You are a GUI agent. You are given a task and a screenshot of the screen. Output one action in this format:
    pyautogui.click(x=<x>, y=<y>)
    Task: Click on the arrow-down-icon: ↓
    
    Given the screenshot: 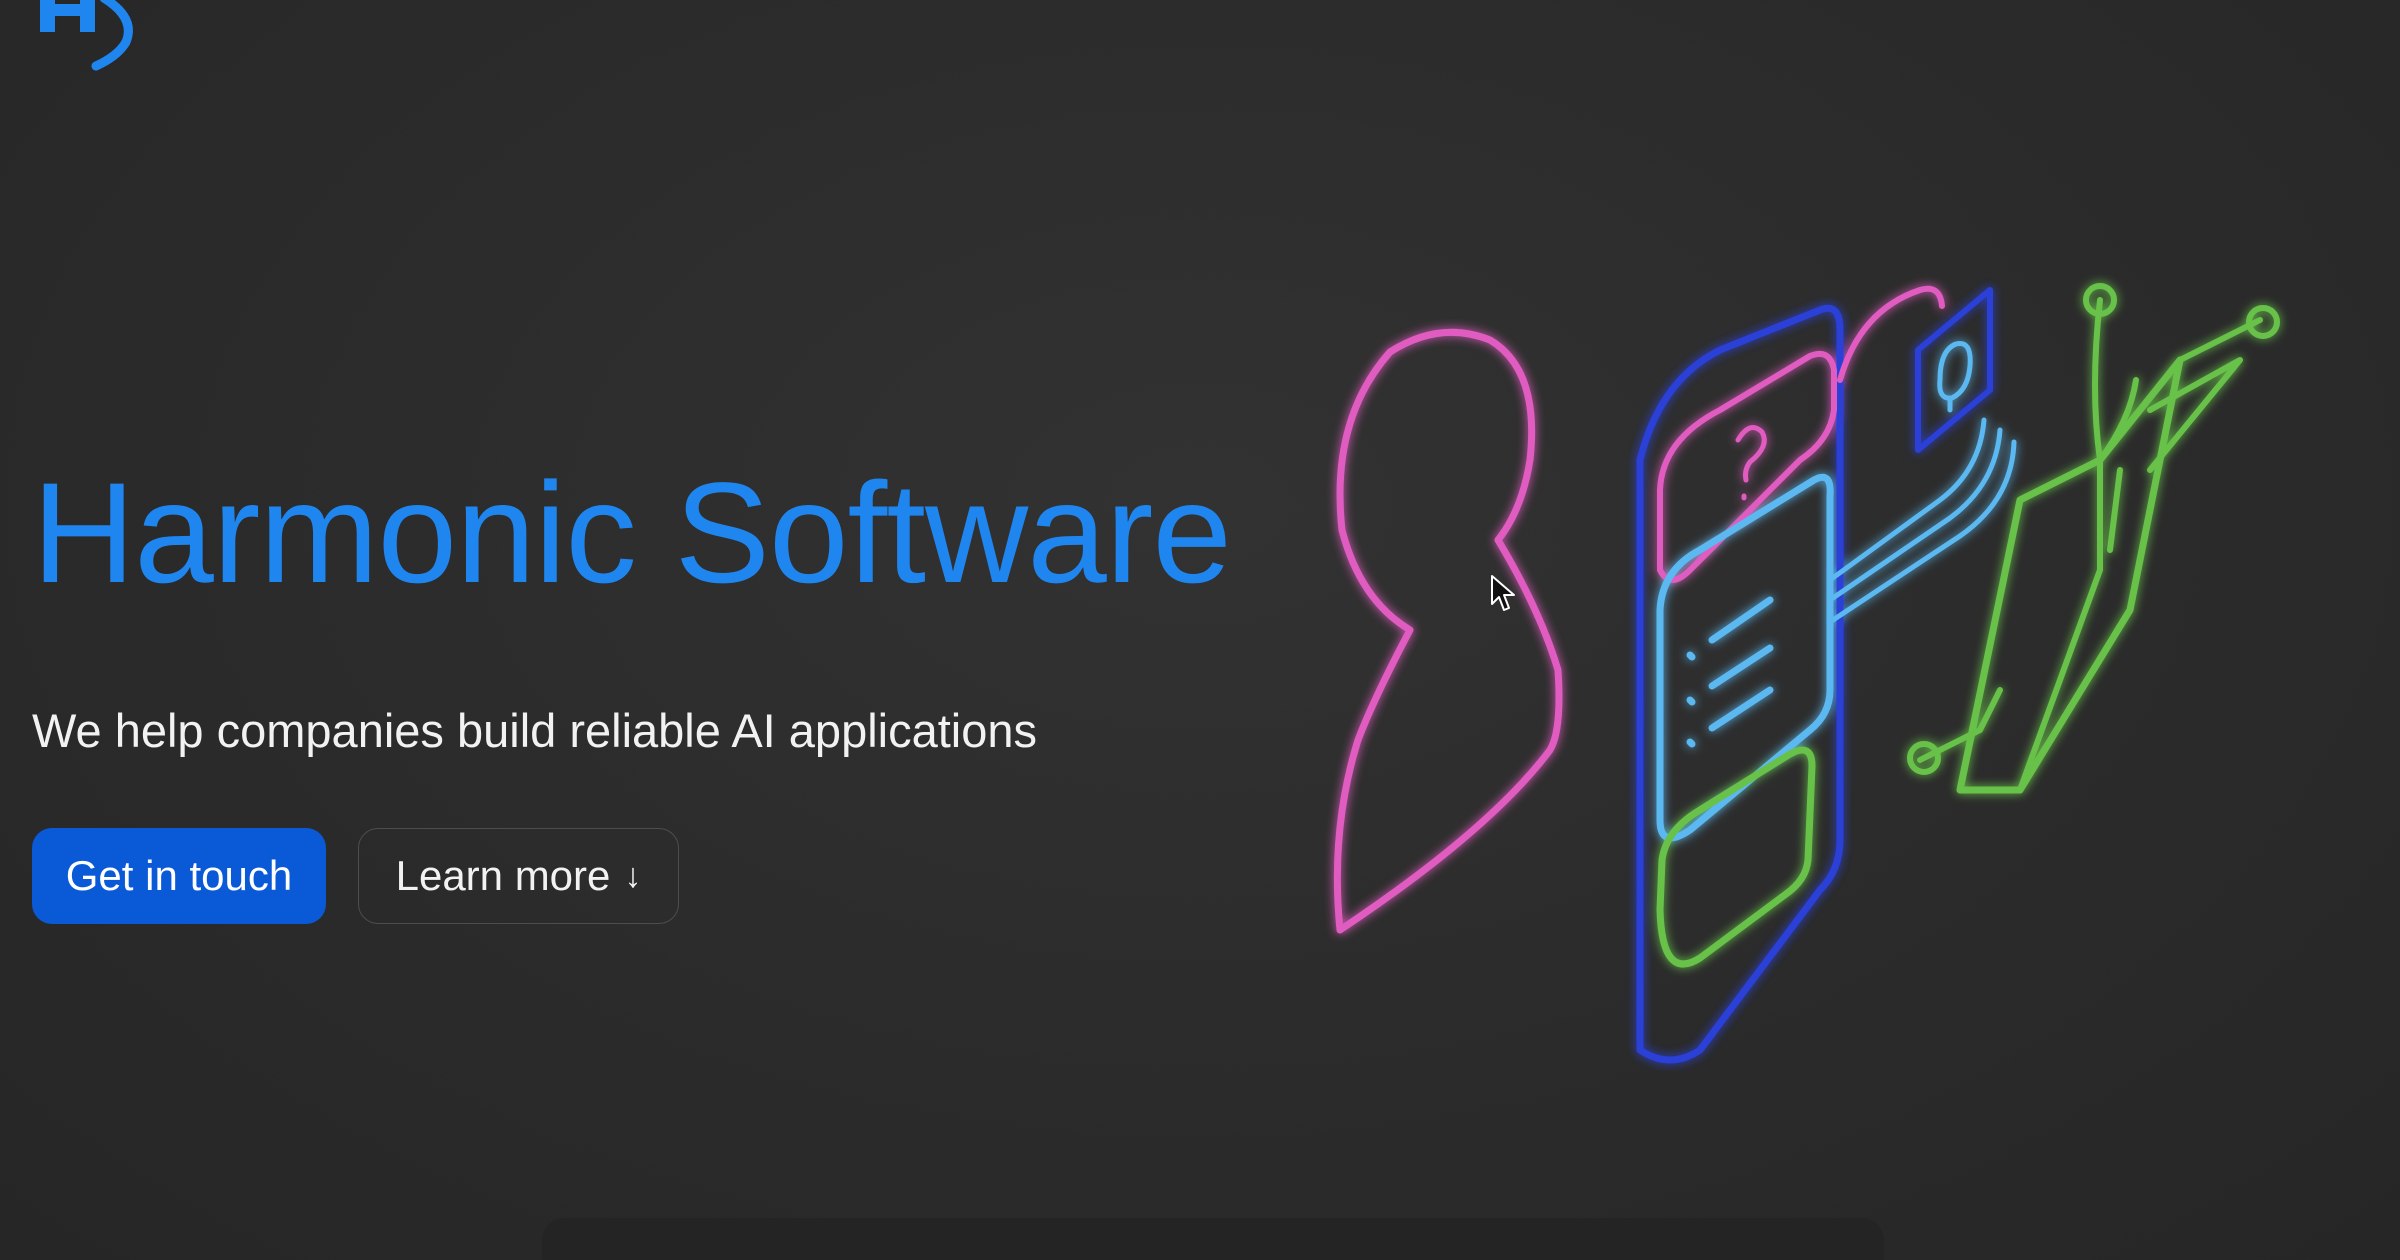 What is the action you would take?
    pyautogui.click(x=633, y=875)
    